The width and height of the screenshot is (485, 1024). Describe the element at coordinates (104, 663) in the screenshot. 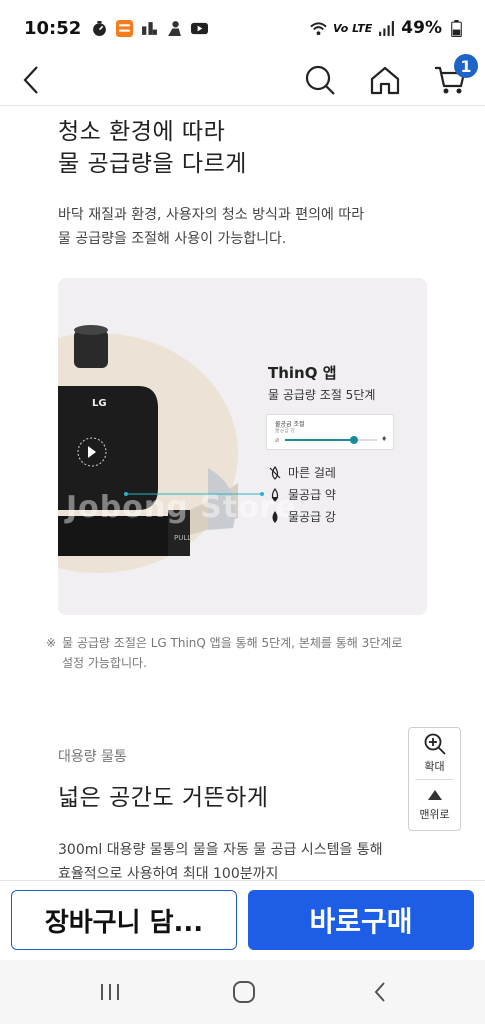

I see `note-line2: 설정 가능합니다.` at that location.